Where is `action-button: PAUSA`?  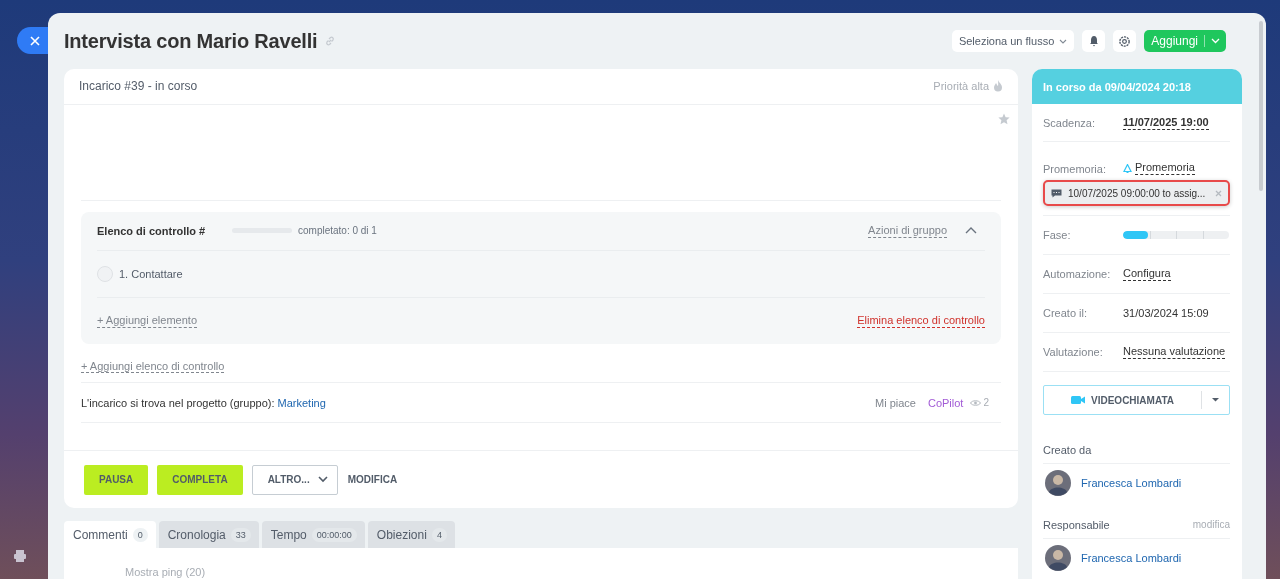
action-button: PAUSA is located at coordinates (116, 479).